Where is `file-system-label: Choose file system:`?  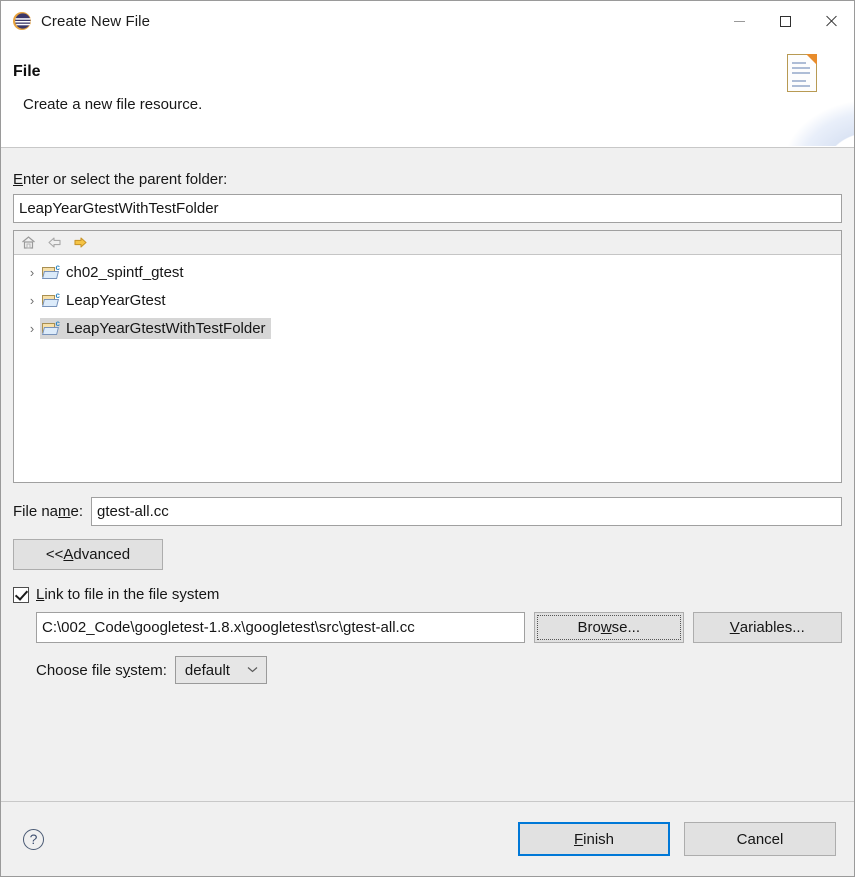 file-system-label: Choose file system: is located at coordinates (101, 670).